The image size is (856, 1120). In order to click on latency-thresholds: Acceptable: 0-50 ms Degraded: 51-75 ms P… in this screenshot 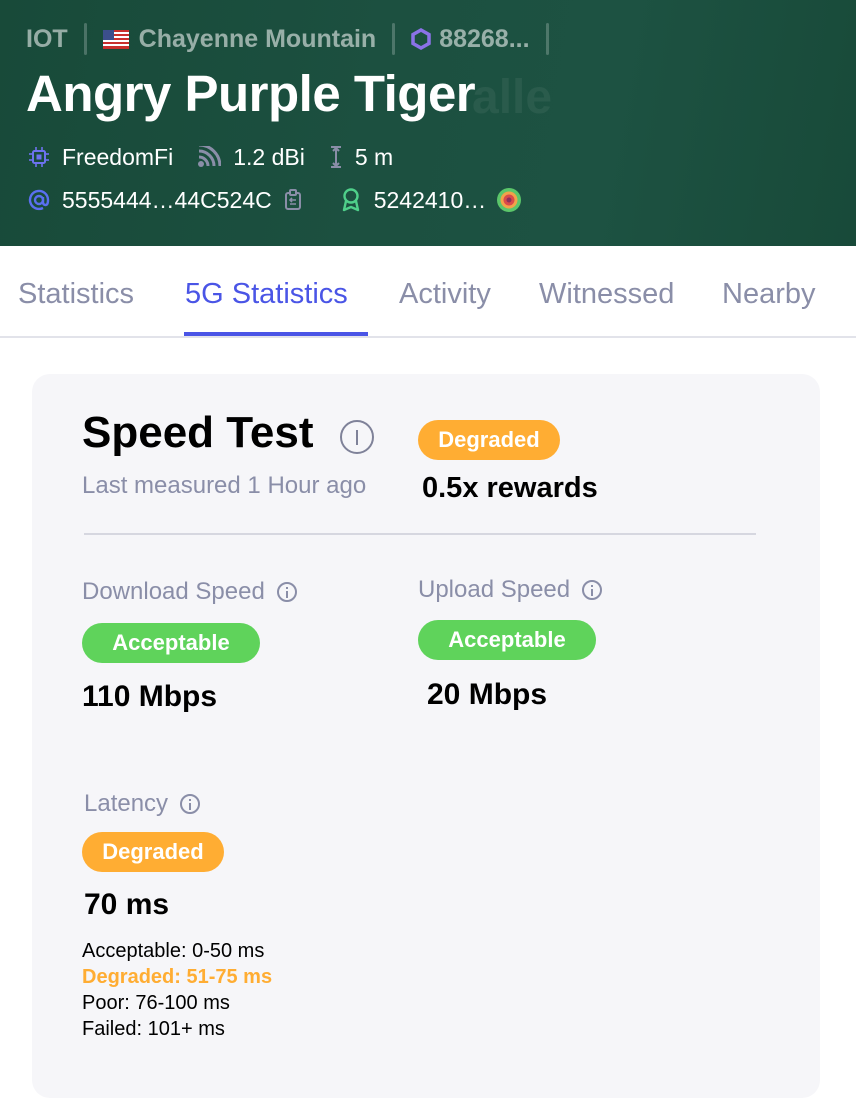, I will do `click(177, 990)`.